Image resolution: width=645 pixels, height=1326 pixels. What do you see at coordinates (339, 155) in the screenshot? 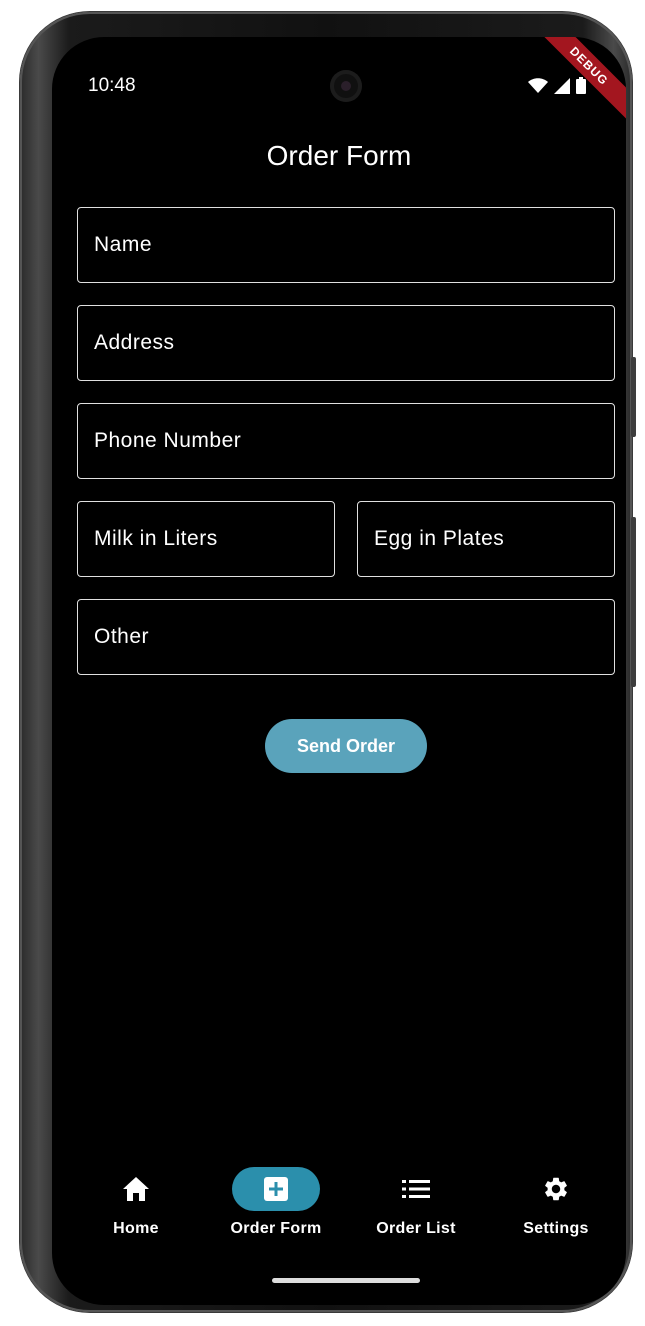
I see `page-title: Order Form` at bounding box center [339, 155].